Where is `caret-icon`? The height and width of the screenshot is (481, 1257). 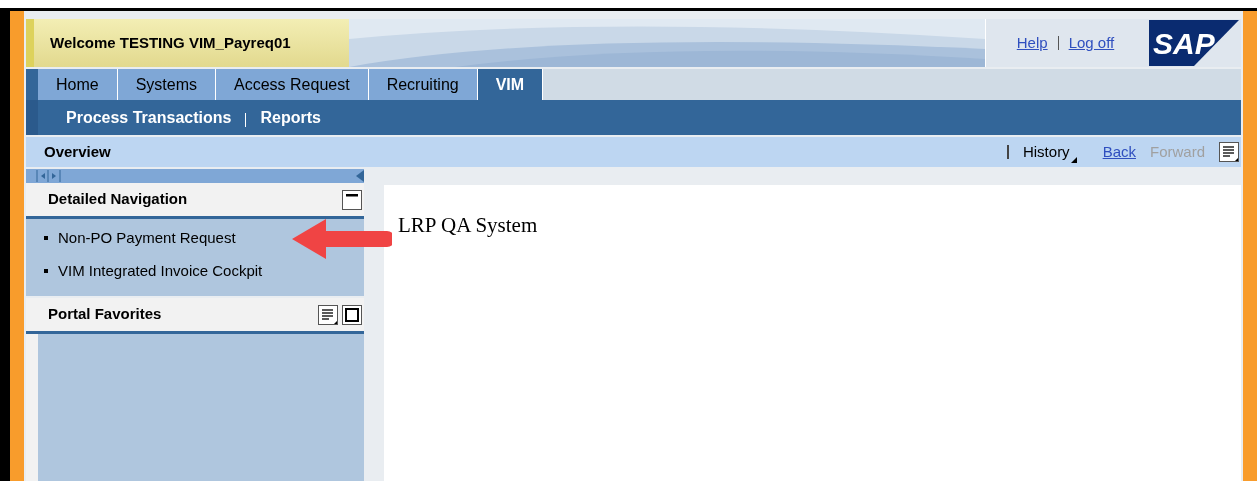 caret-icon is located at coordinates (1073, 160).